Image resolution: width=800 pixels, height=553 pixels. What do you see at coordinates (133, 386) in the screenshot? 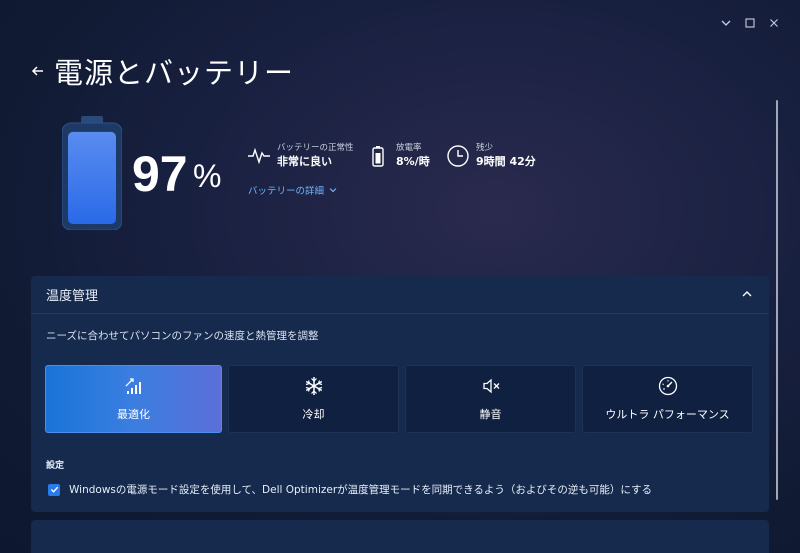
I see `optimized-icon` at bounding box center [133, 386].